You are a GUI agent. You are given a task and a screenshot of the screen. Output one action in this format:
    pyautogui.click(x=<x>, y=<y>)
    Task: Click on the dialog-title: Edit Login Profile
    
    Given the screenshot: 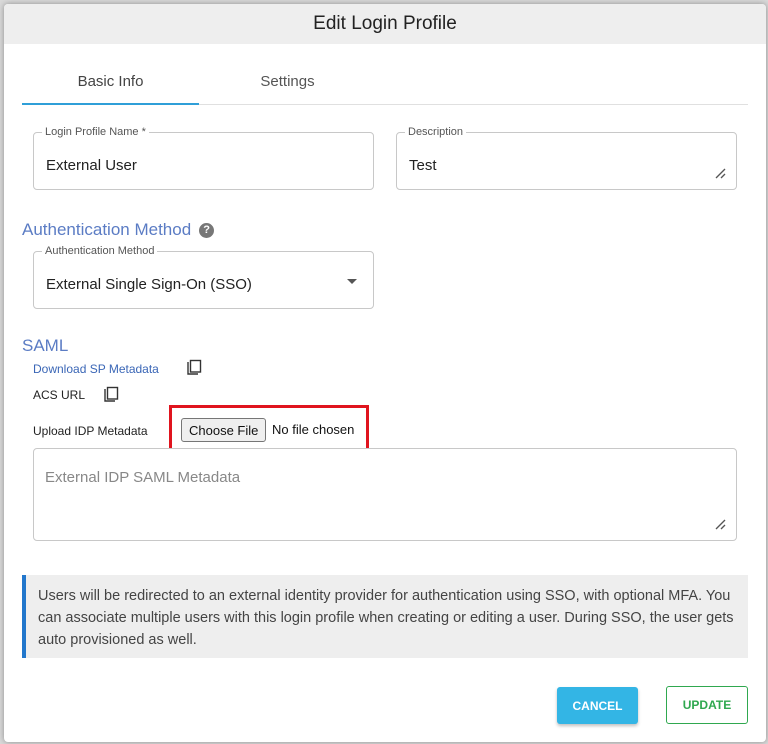 What is the action you would take?
    pyautogui.click(x=385, y=23)
    